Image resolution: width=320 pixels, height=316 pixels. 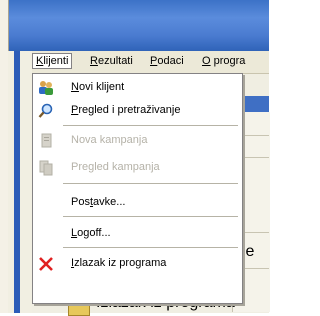 What do you see at coordinates (46, 111) in the screenshot?
I see `magnifier-icon` at bounding box center [46, 111].